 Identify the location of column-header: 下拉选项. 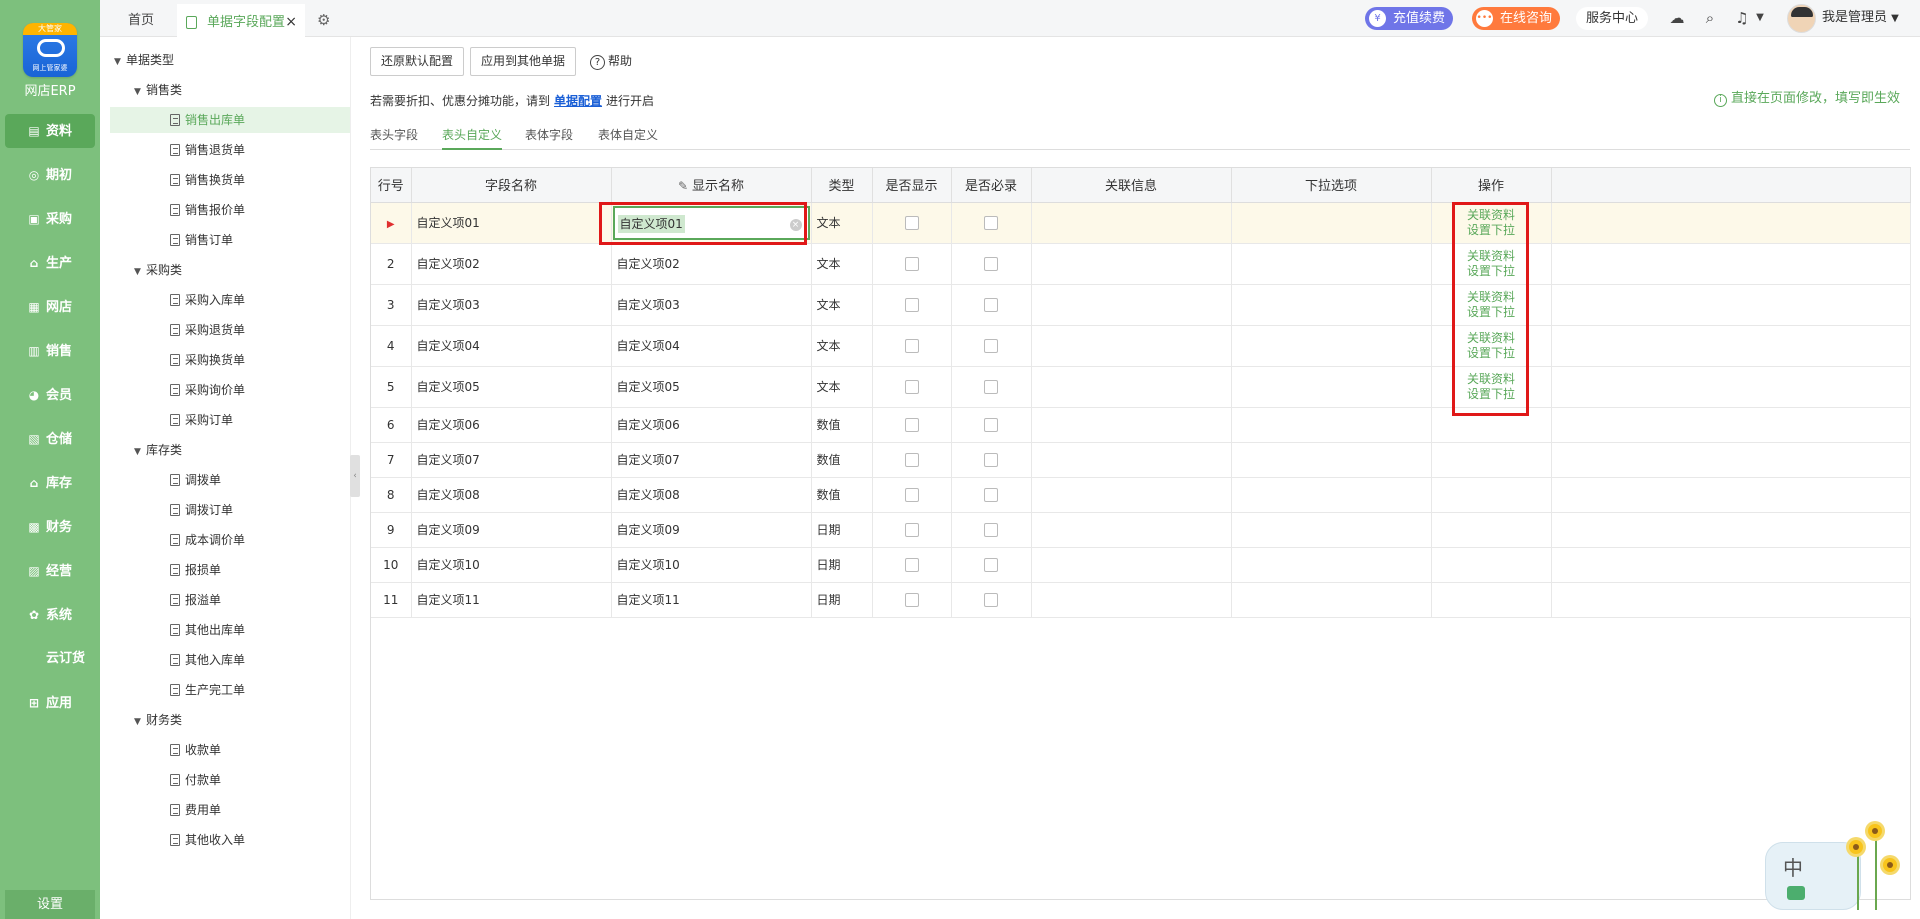
(1331, 185).